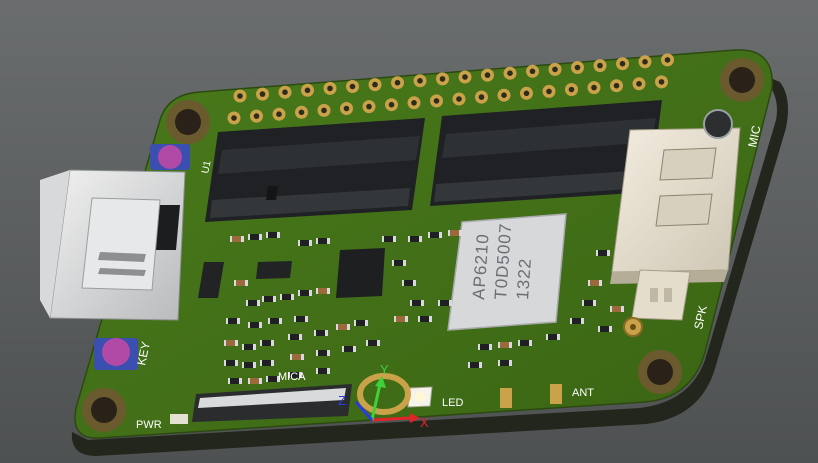  What do you see at coordinates (342, 400) in the screenshot?
I see `axis-z-label: Z` at bounding box center [342, 400].